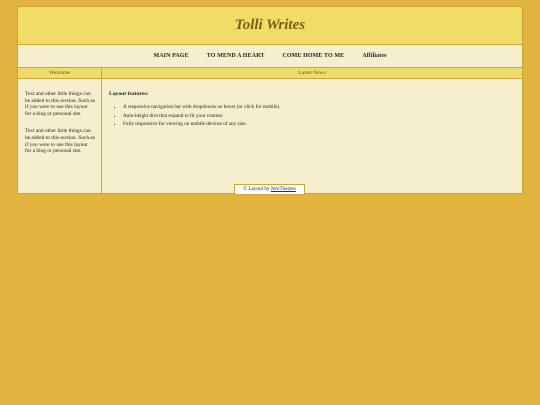 The image size is (540, 405). I want to click on main-heading: Latest News, so click(312, 73).